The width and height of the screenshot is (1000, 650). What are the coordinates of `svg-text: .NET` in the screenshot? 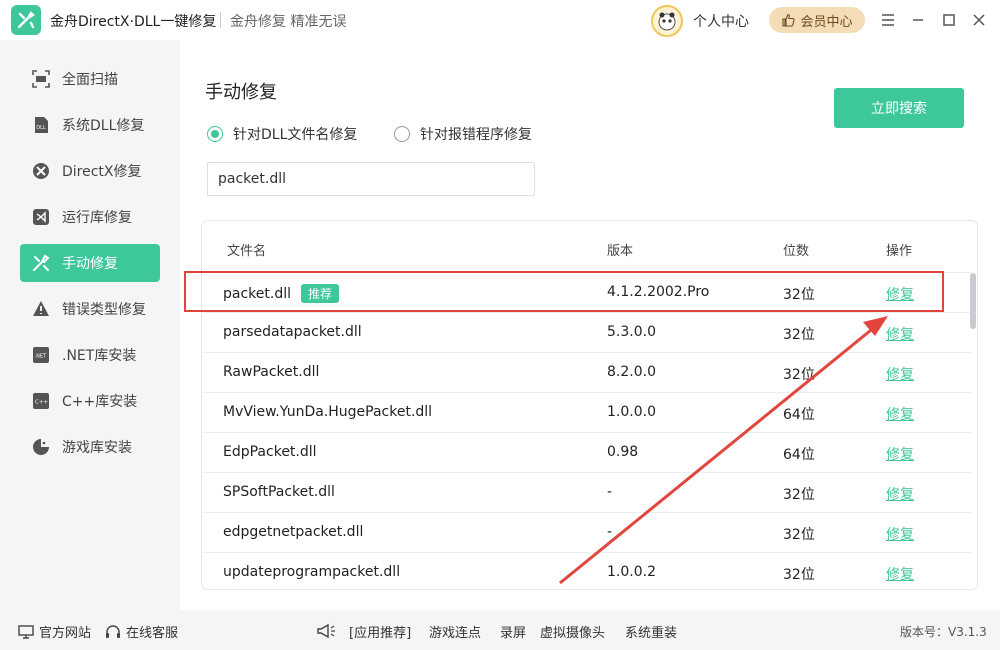 It's located at (41, 357).